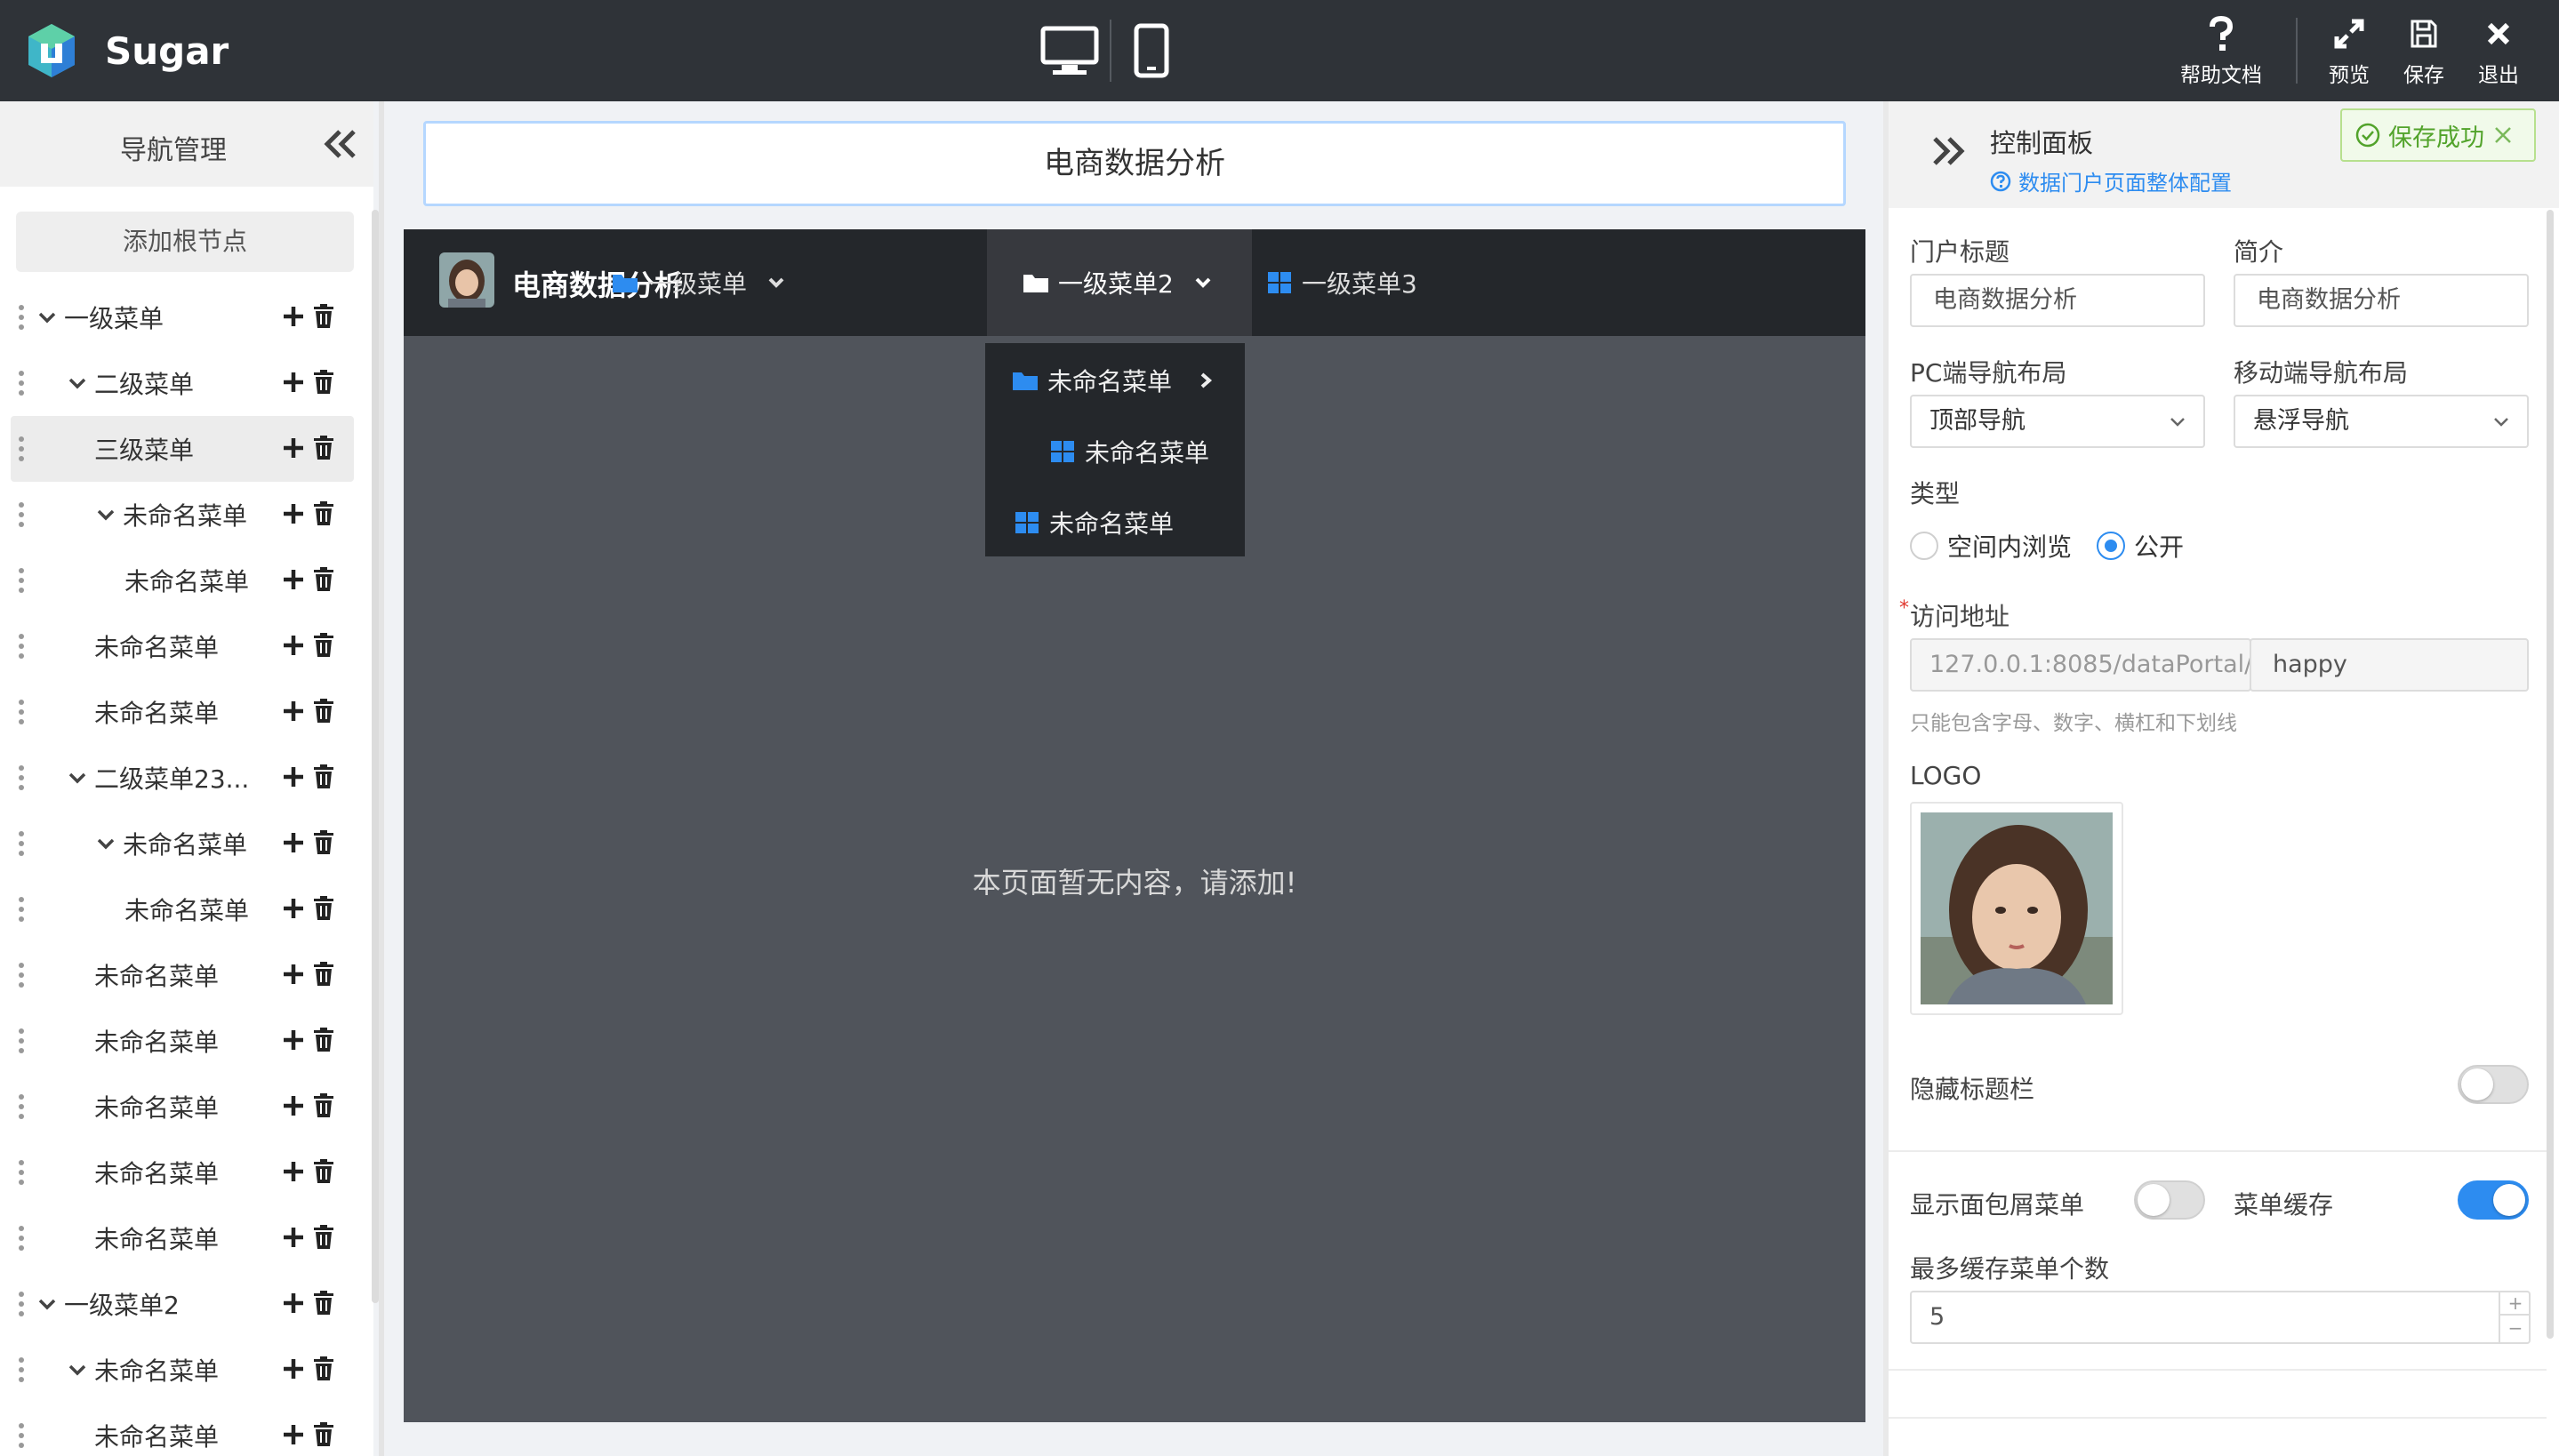 Image resolution: width=2559 pixels, height=1456 pixels. Describe the element at coordinates (2493, 1084) in the screenshot. I see `hide-title-toggle` at that location.